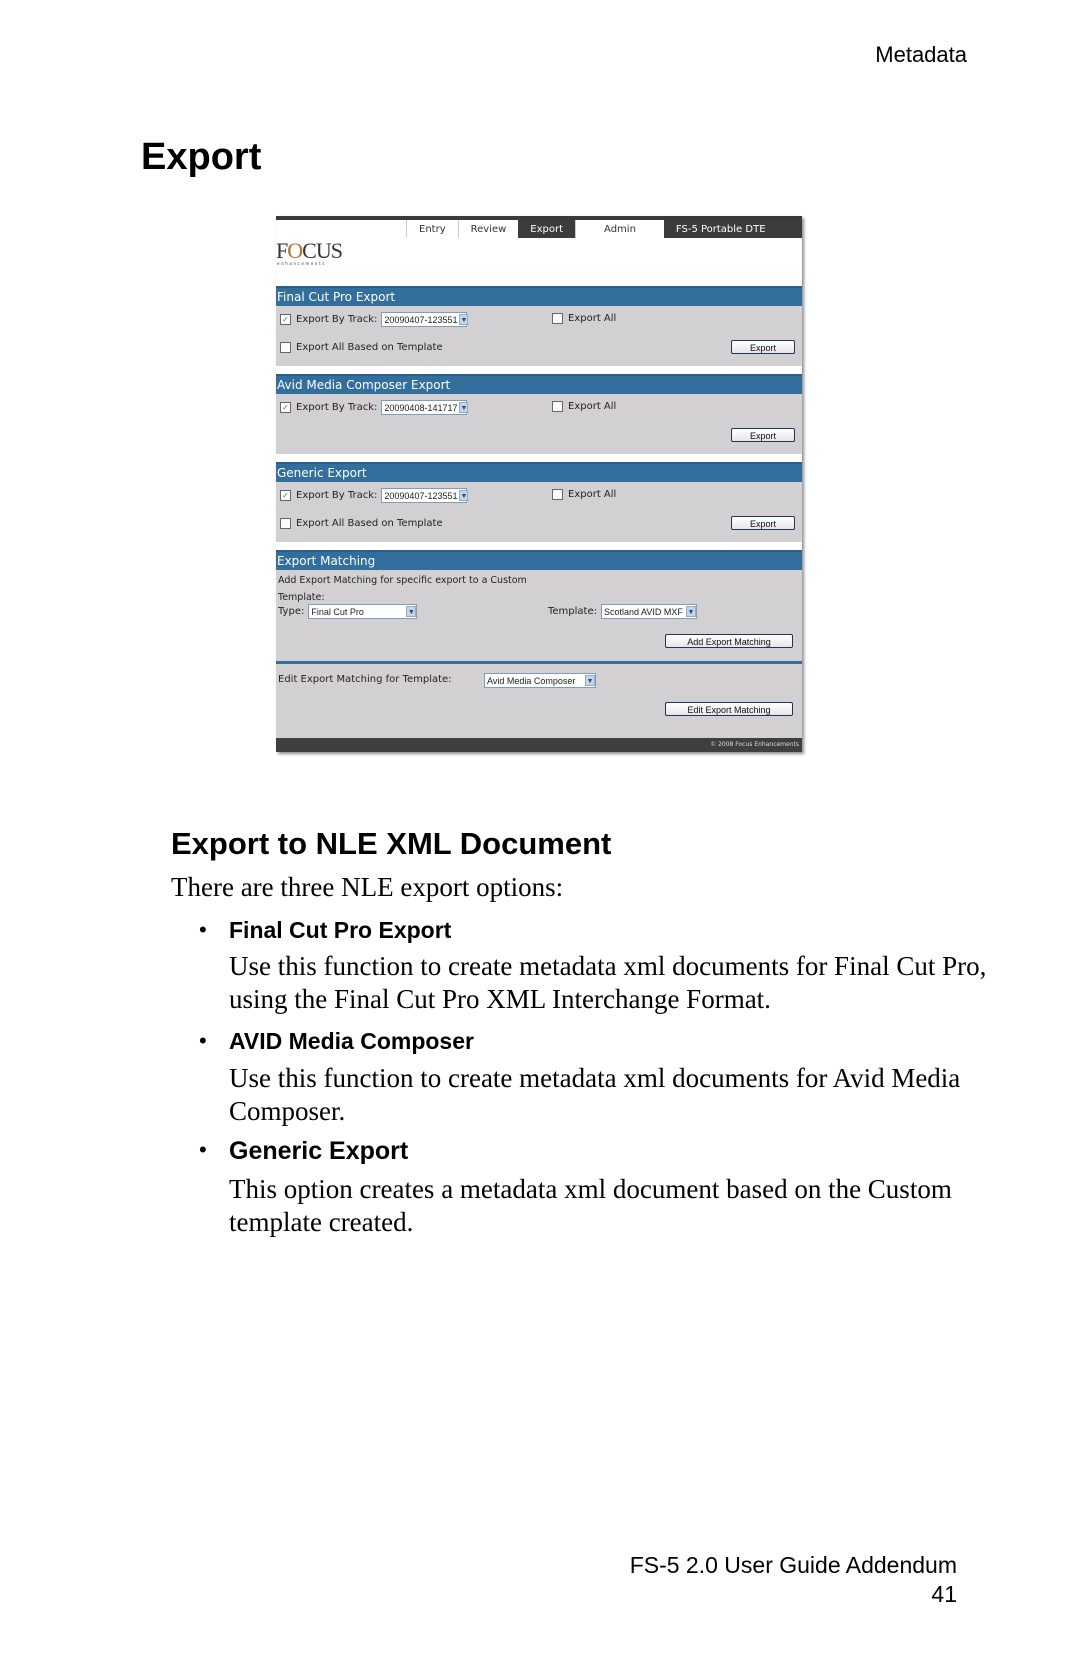  I want to click on generic-track-value: 20090407-123551, so click(421, 495).